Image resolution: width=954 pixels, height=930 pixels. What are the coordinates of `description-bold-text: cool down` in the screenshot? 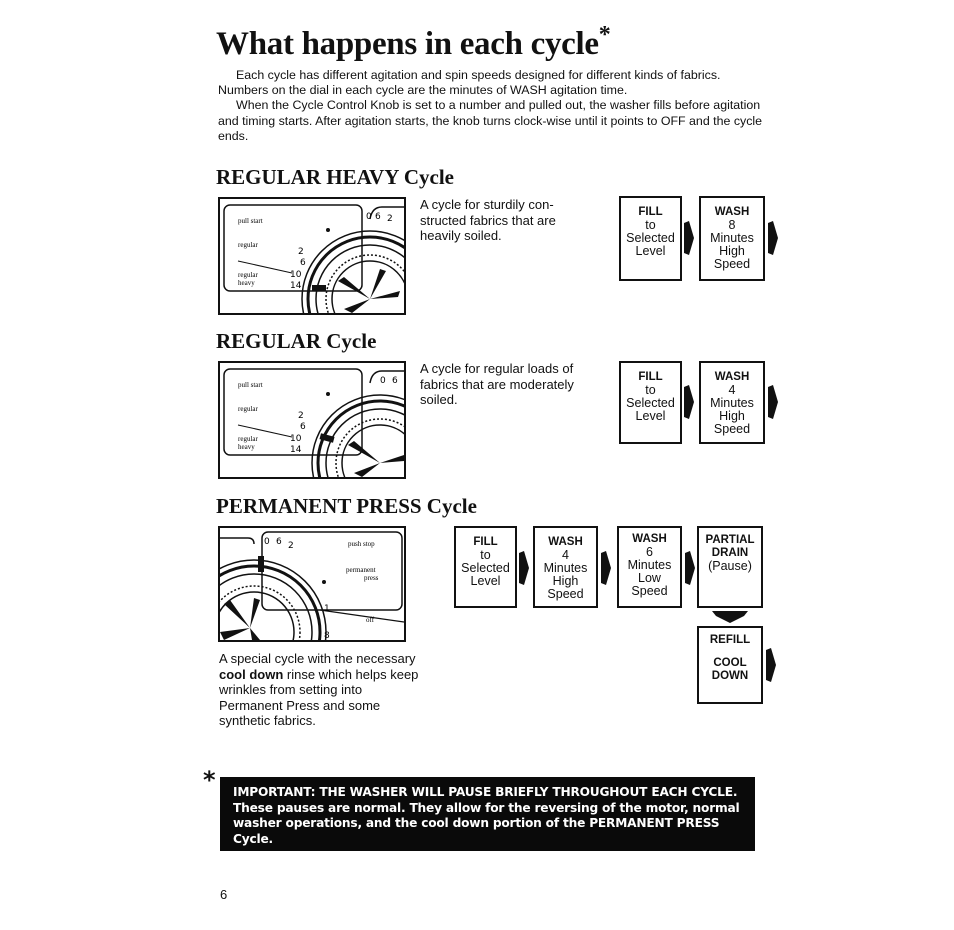 It's located at (251, 674).